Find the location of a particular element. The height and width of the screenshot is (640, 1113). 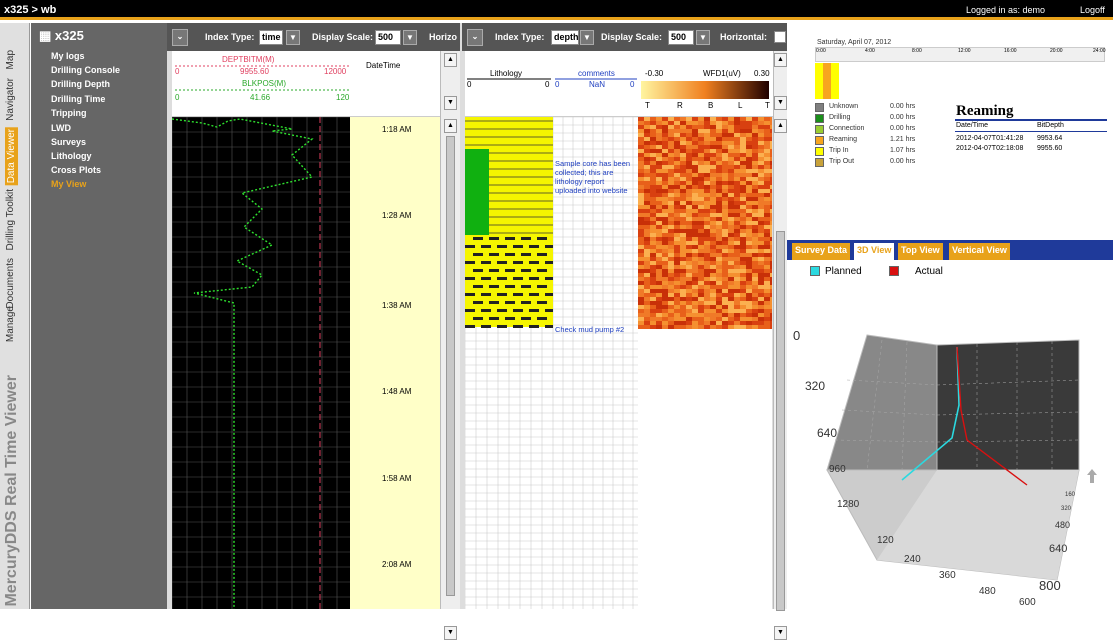

row-date: 2012-04-07T02:18:08 is located at coordinates (990, 148).